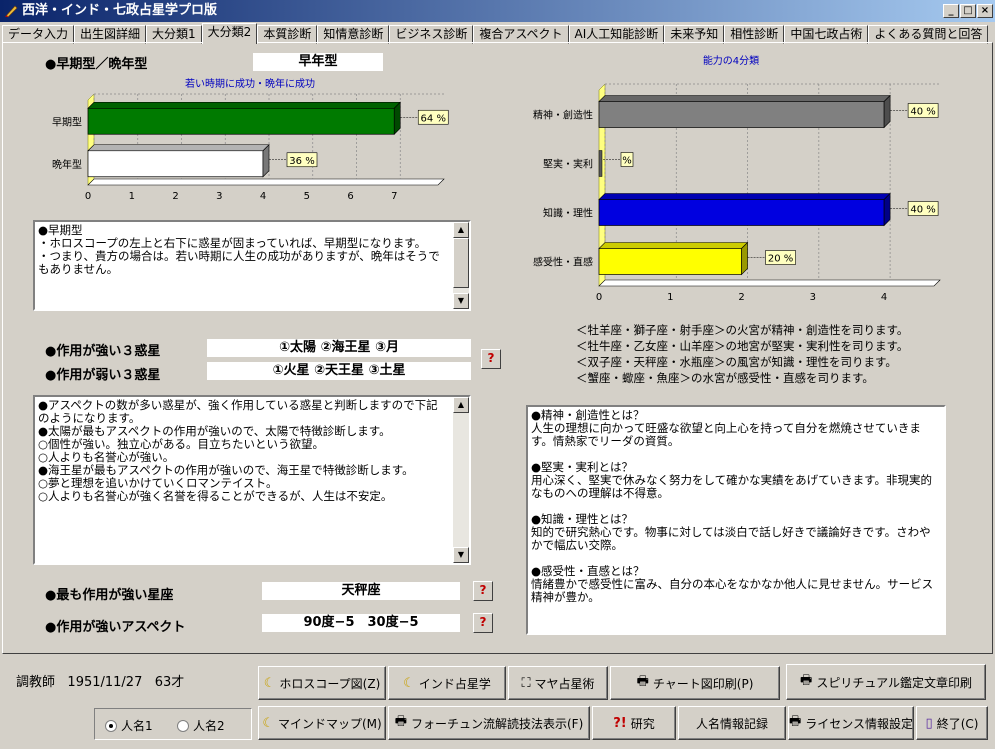 This screenshot has width=995, height=749. What do you see at coordinates (951, 11) in the screenshot?
I see `minimize-button: _` at bounding box center [951, 11].